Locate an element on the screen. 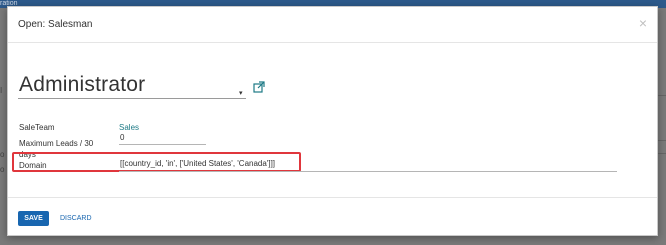  discard-button: DISCARD is located at coordinates (76, 218).